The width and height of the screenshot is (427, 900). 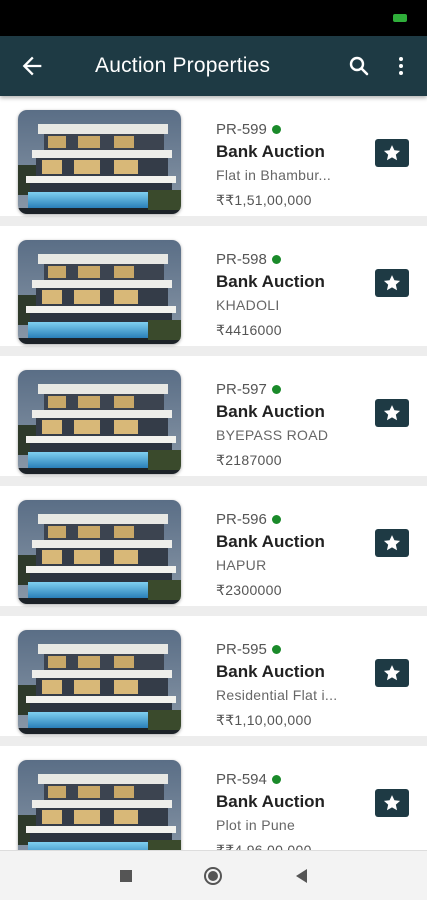 What do you see at coordinates (301, 876) in the screenshot?
I see `back-triangle-icon` at bounding box center [301, 876].